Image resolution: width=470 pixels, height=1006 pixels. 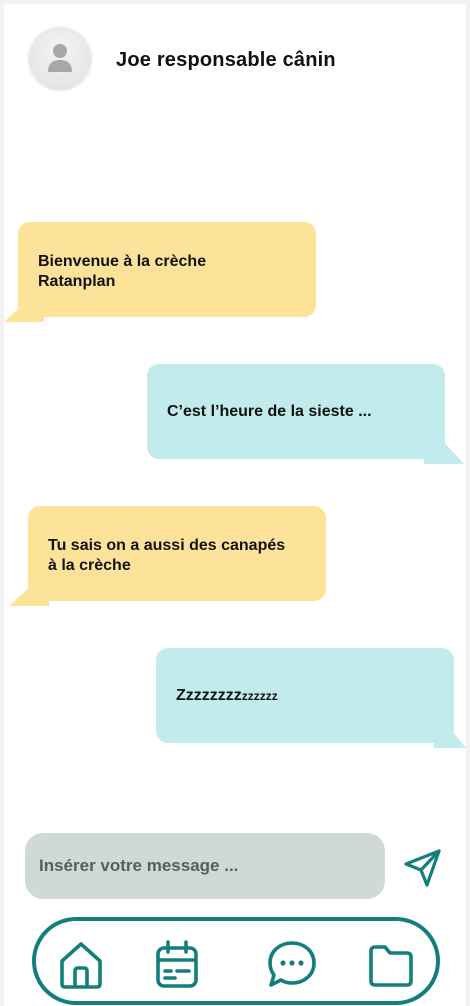 I want to click on user-avatar-icon, so click(x=60, y=58).